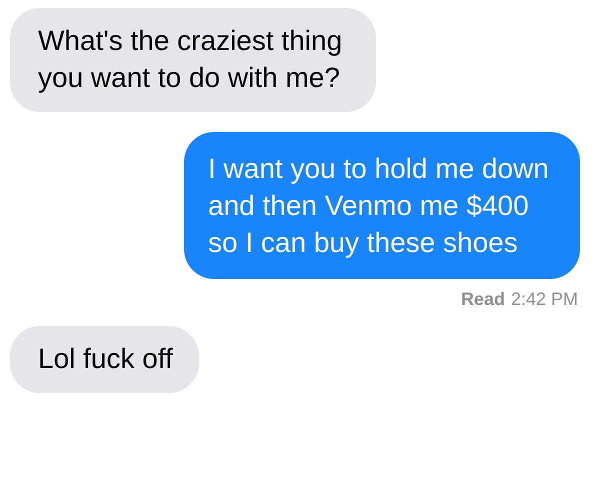  I want to click on message-bubble: Lol fuck off, so click(104, 359).